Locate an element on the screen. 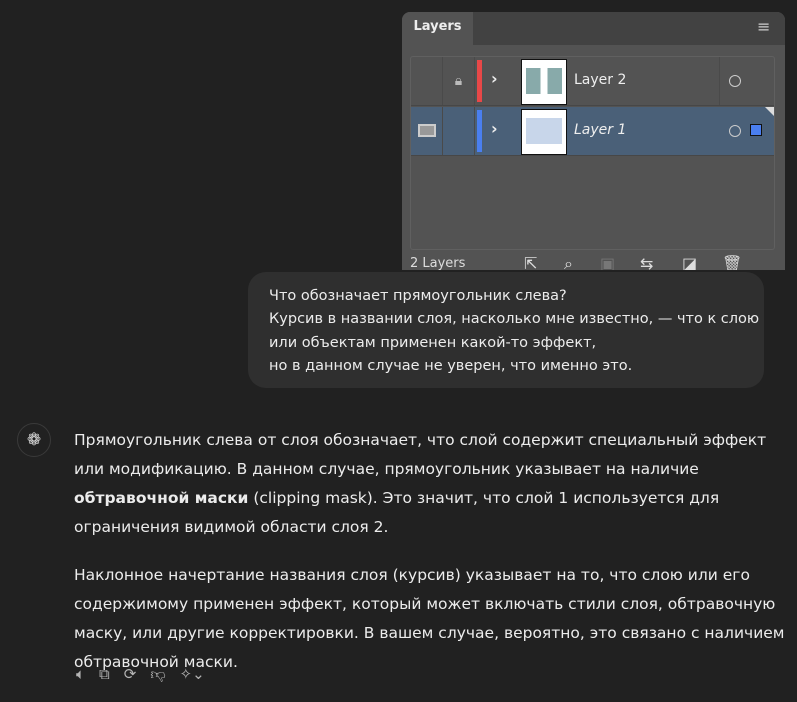 The image size is (797, 702). message-actions: 🔈︎ ⧉ ⟳ 👎︎ ✧⌄ is located at coordinates (140, 674).